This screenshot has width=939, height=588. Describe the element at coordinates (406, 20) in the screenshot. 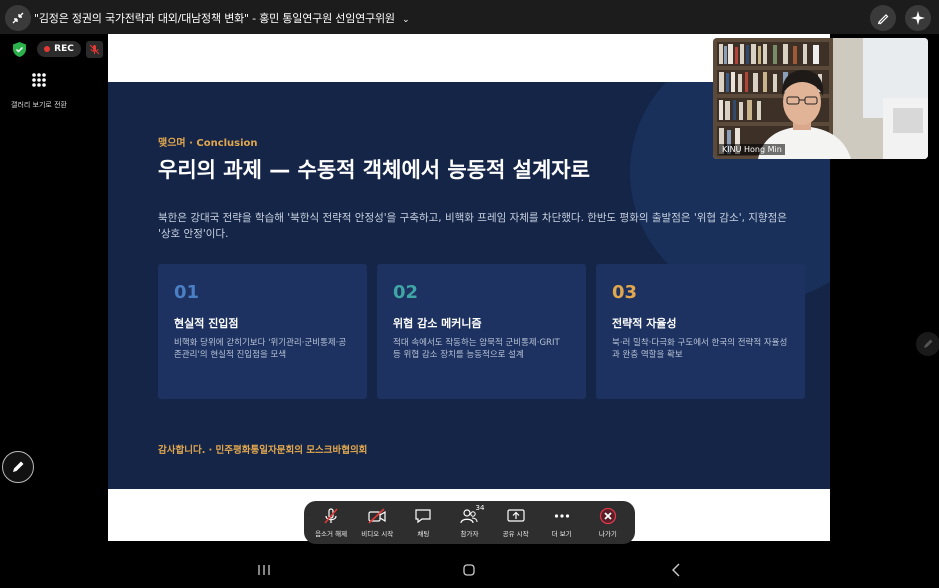

I see `chevron-down-icon: ⌄` at that location.